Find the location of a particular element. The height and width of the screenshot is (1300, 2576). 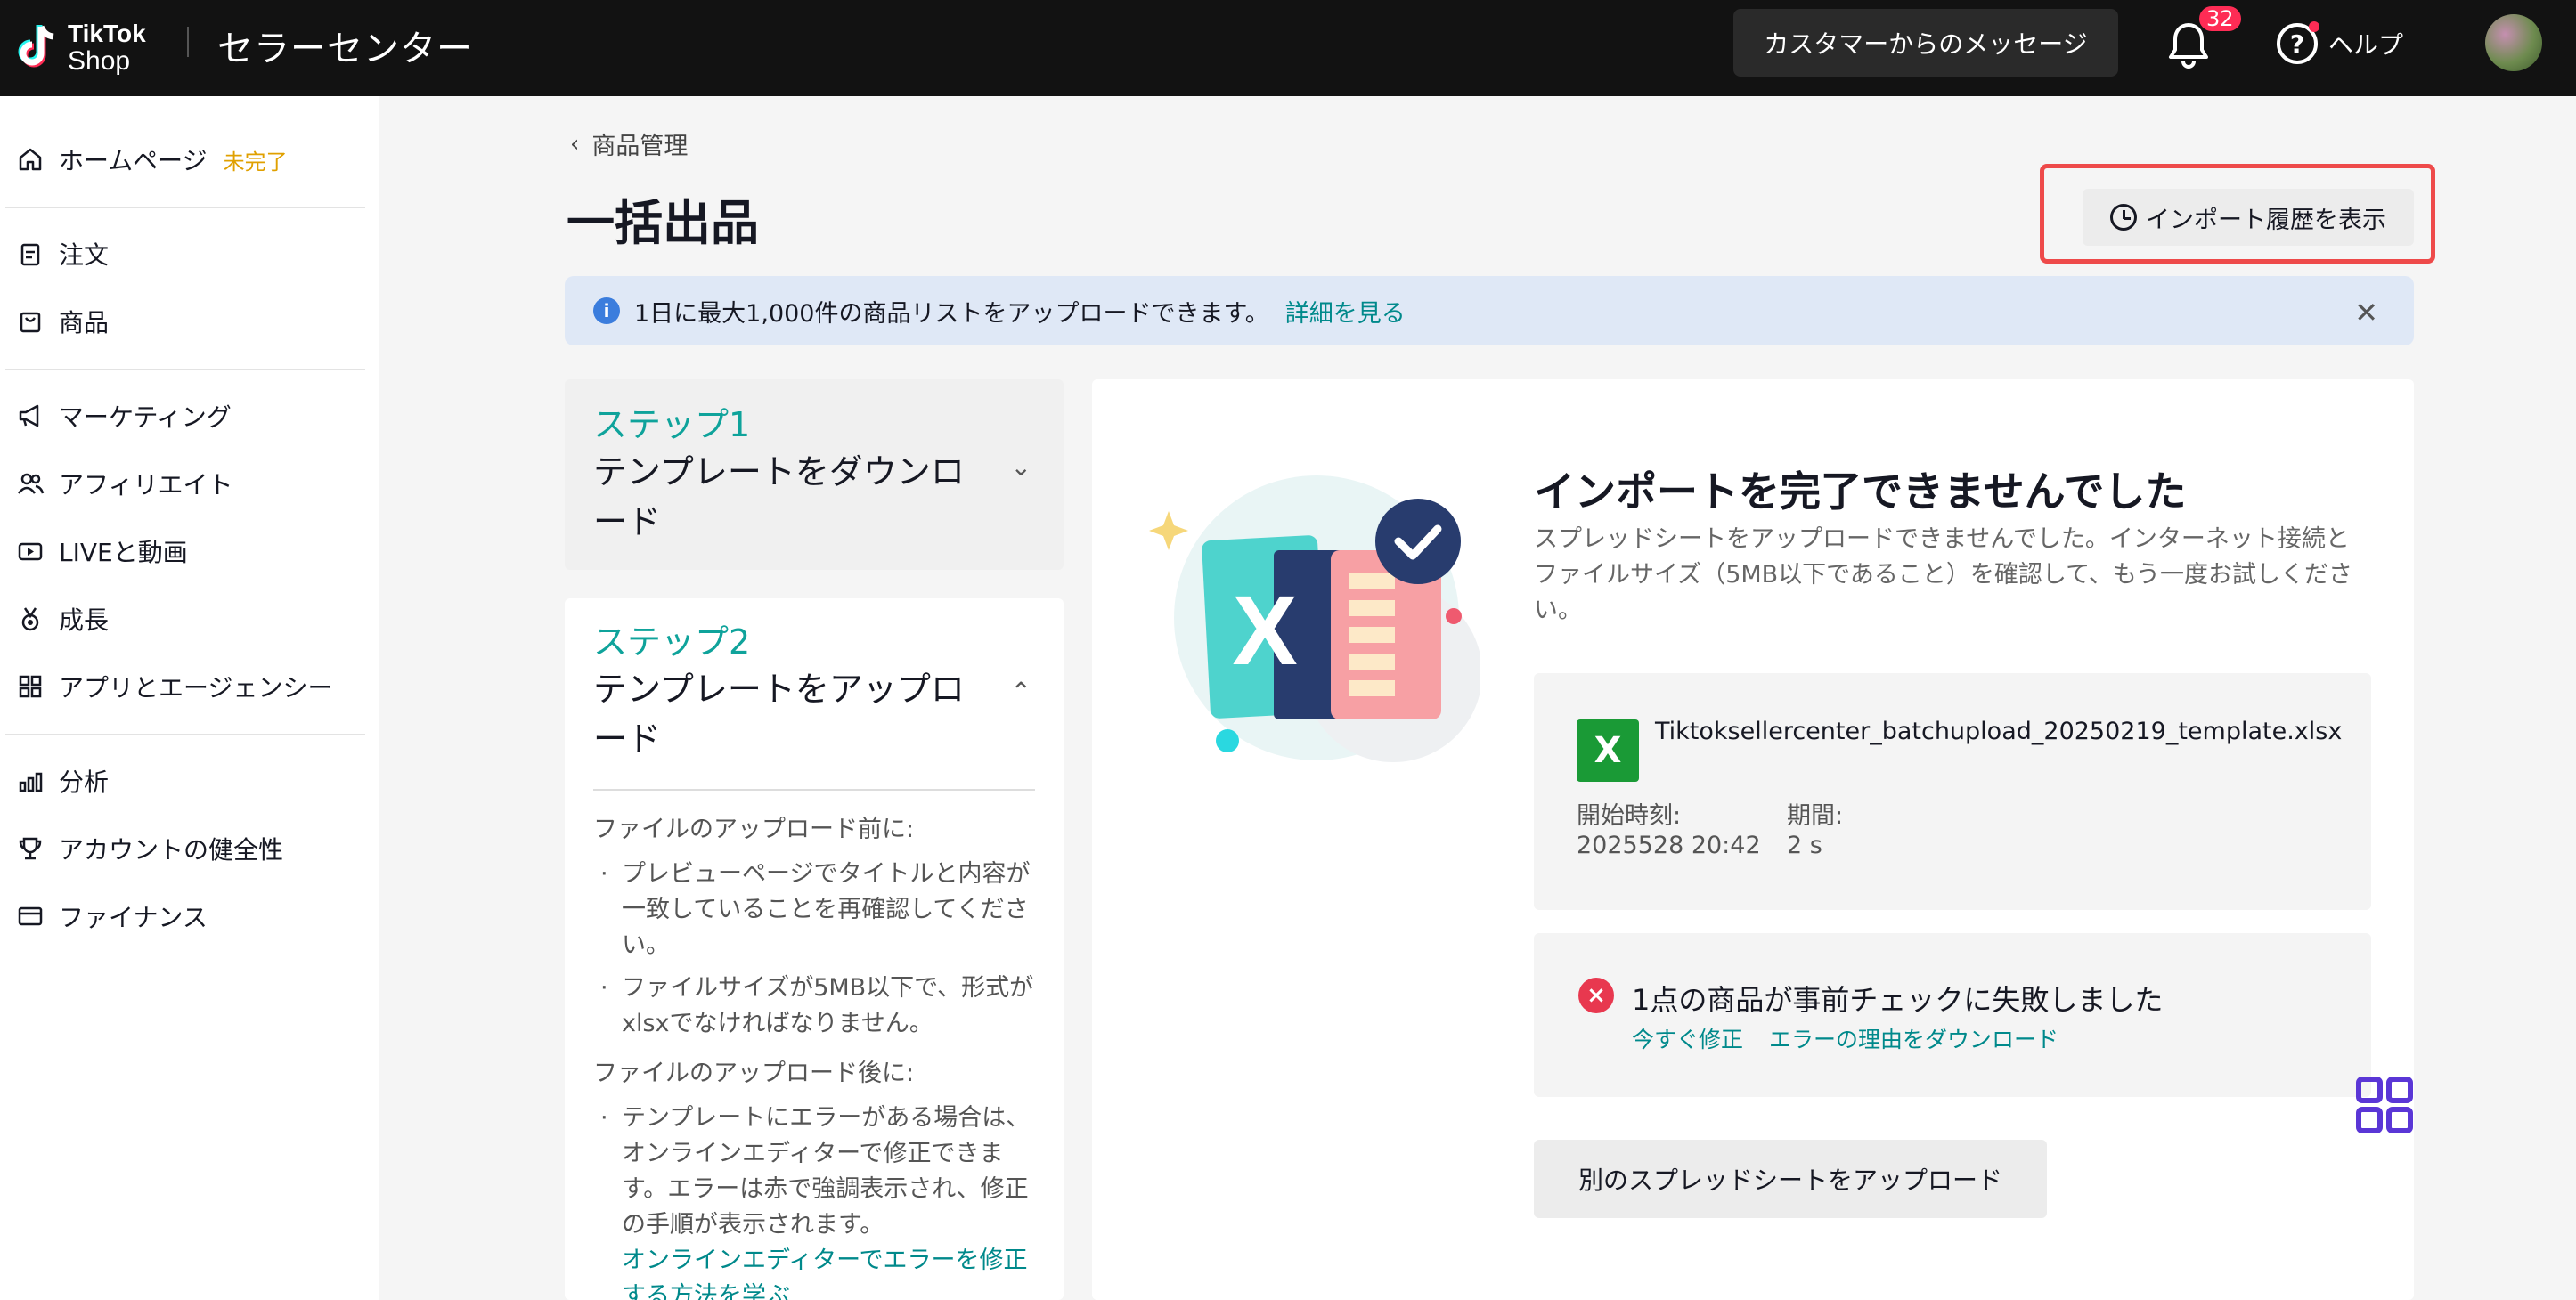

trophy-icon is located at coordinates (30, 848).